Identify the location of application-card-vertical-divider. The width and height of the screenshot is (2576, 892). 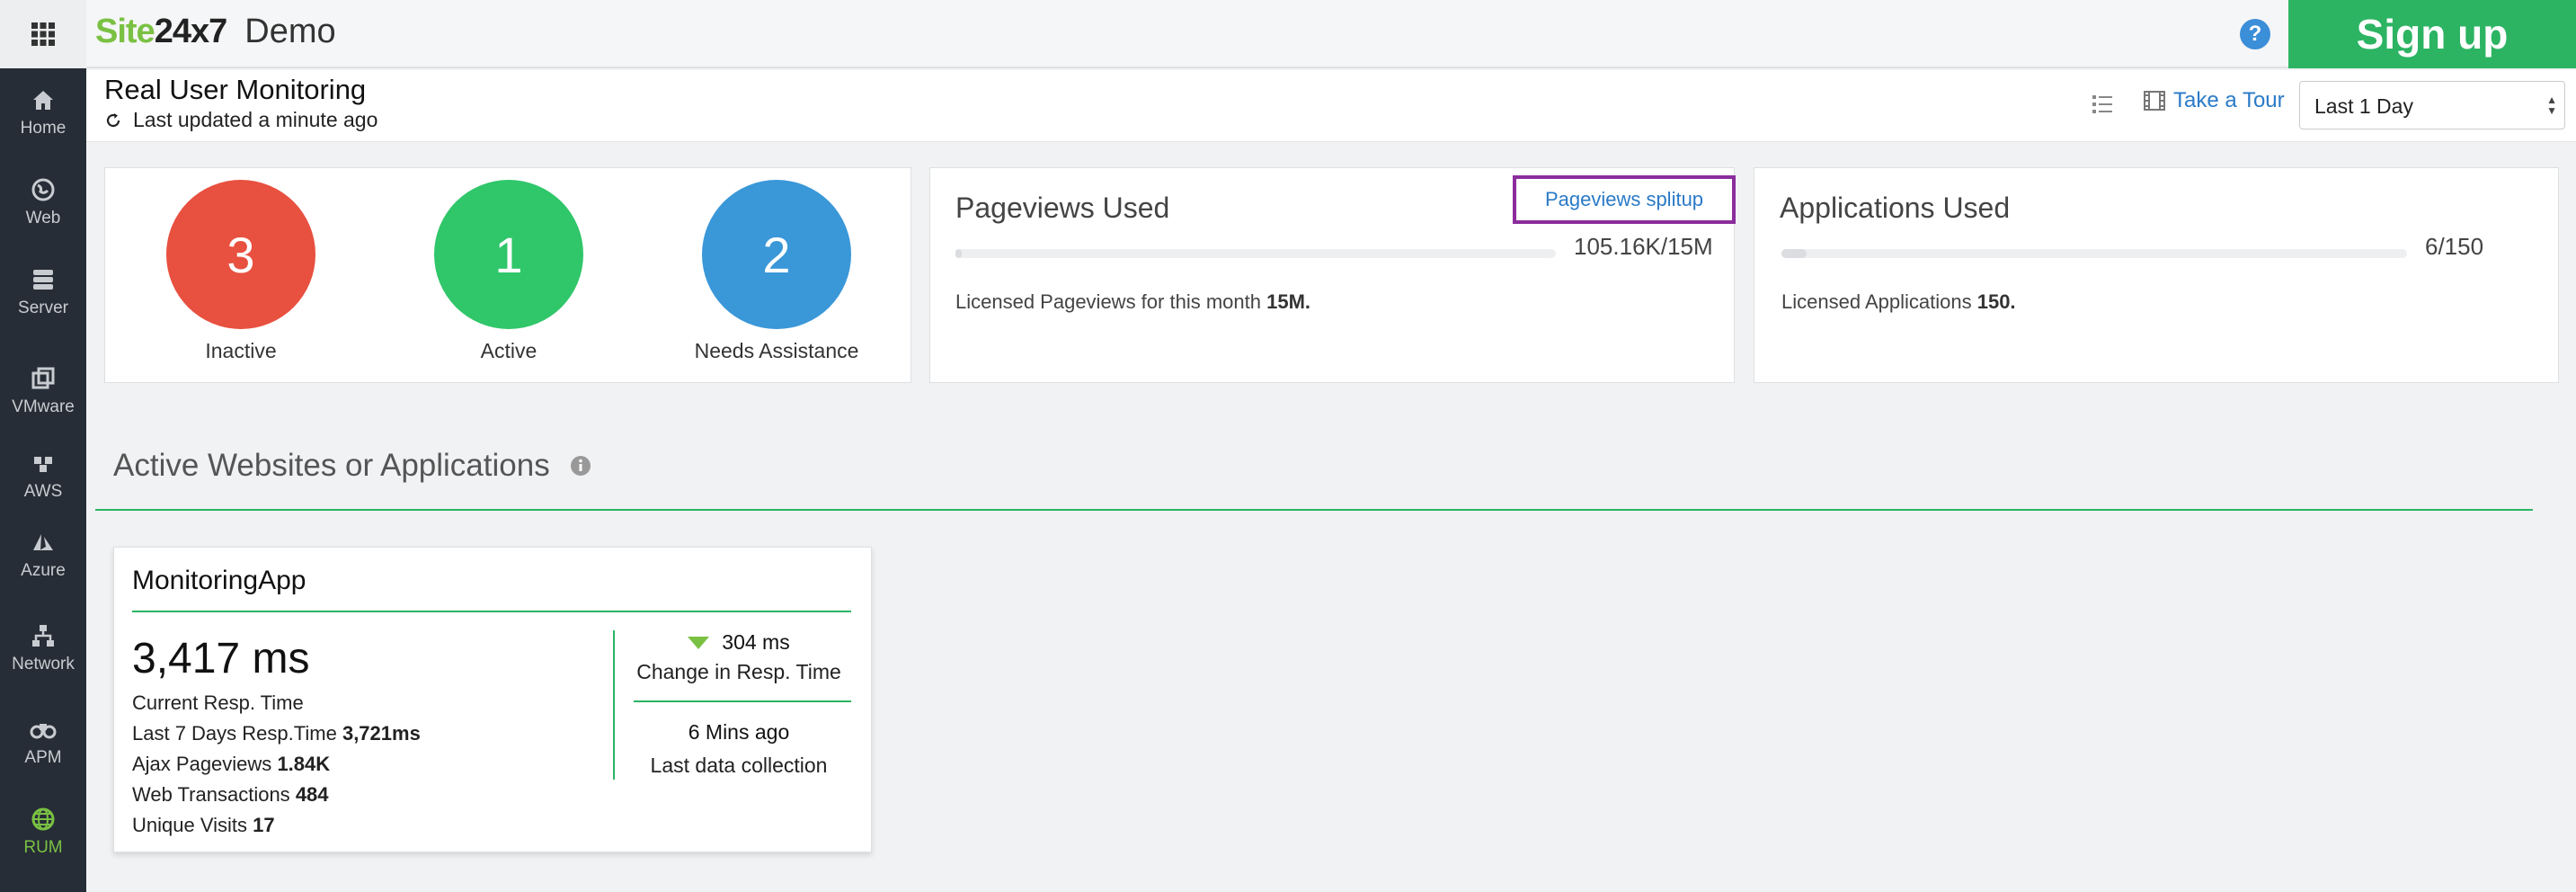
(614, 705).